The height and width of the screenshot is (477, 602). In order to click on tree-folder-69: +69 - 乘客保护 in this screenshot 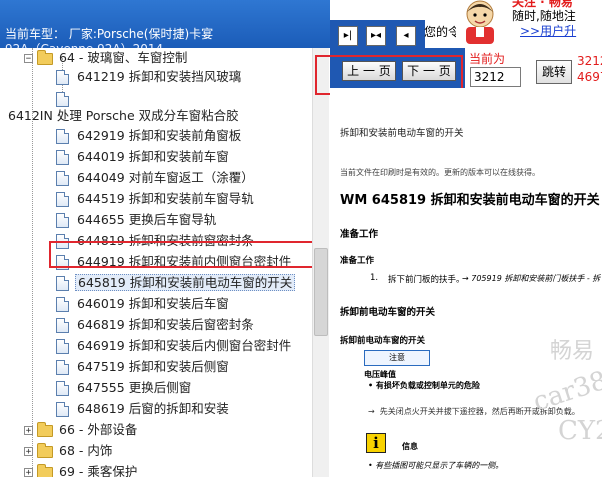, I will do `click(81, 469)`.